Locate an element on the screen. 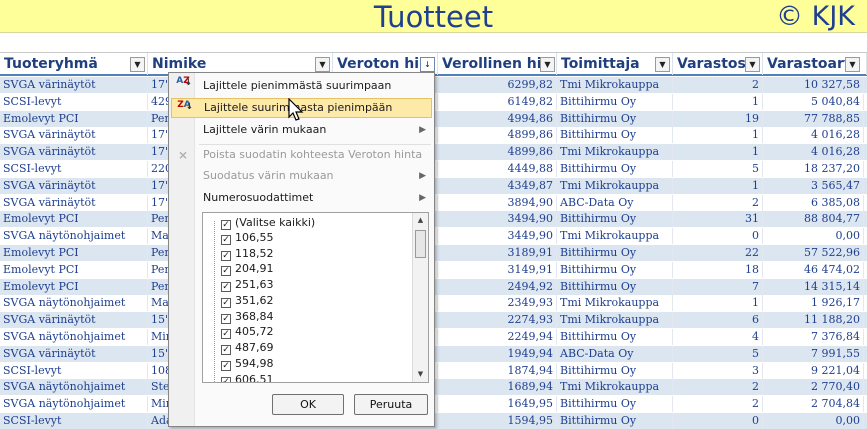 The width and height of the screenshot is (867, 429). cell-gross: 6299,82 is located at coordinates (497, 85).